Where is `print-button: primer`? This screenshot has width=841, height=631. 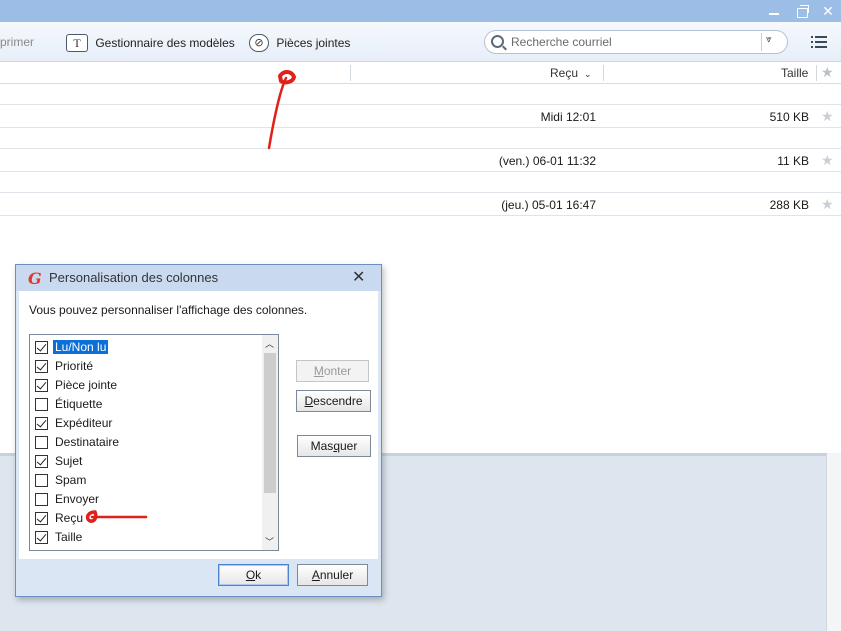
print-button: primer is located at coordinates (17, 41).